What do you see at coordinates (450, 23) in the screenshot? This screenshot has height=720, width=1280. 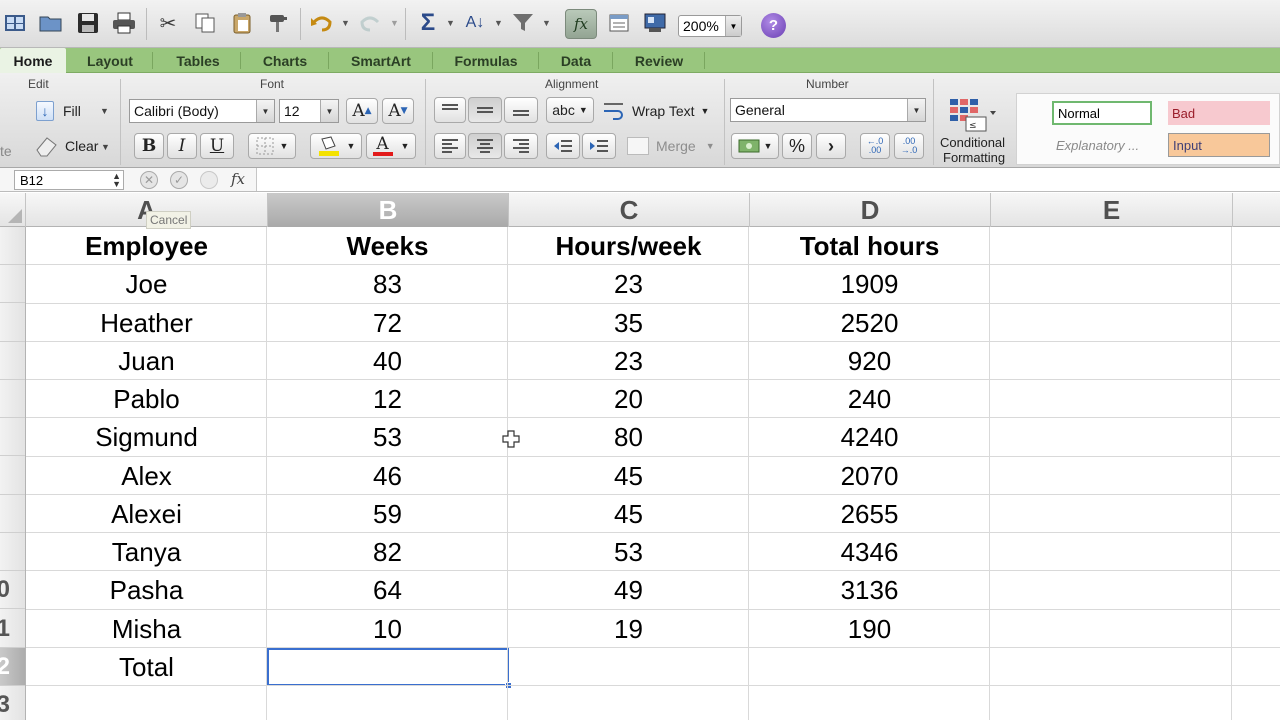 I see `autosum-dropdown-icon: ▼` at bounding box center [450, 23].